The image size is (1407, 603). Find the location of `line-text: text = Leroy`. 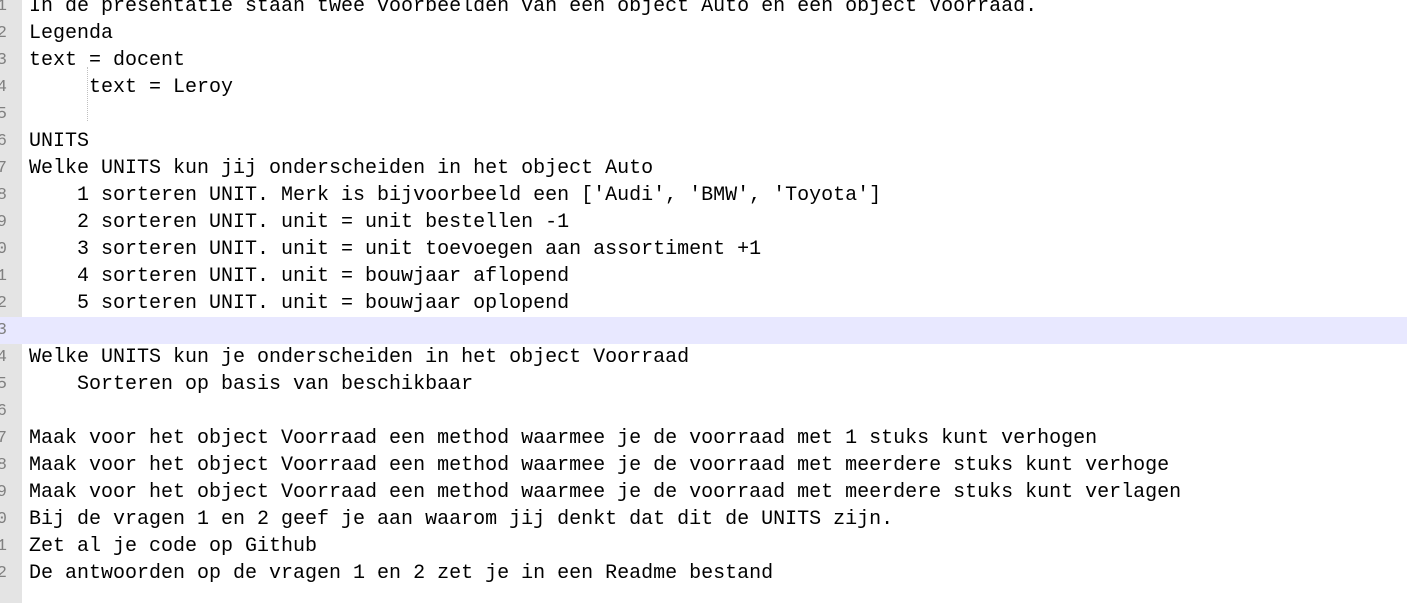

line-text: text = Leroy is located at coordinates (131, 87).